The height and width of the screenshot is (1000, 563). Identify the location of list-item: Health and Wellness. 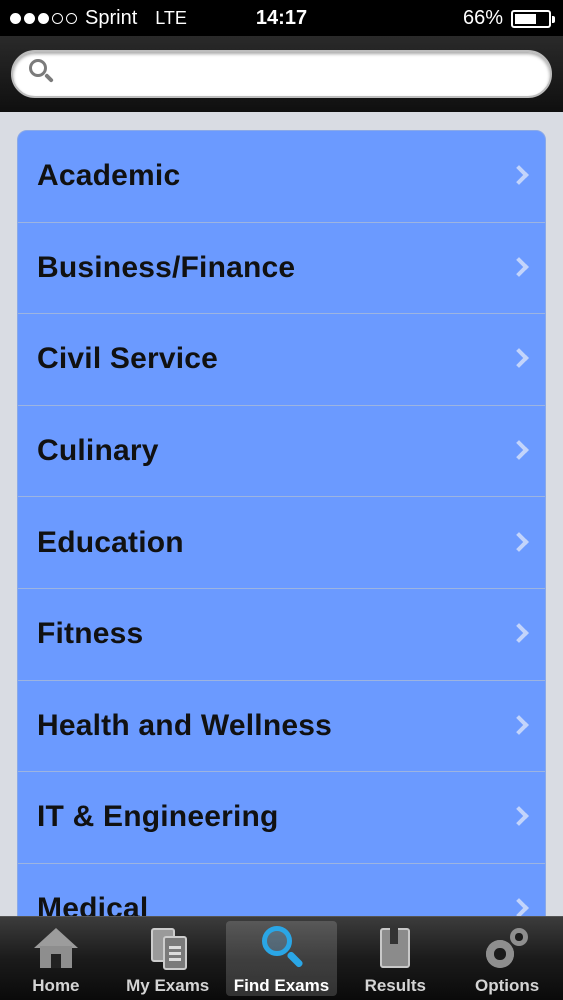
(281, 727).